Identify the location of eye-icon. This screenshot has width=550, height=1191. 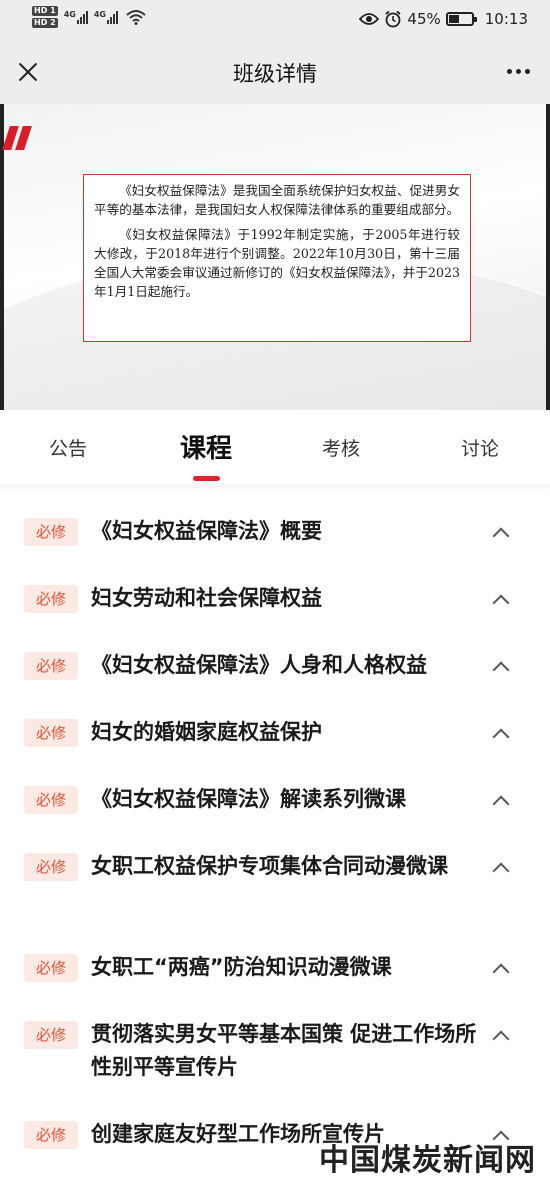
(369, 19).